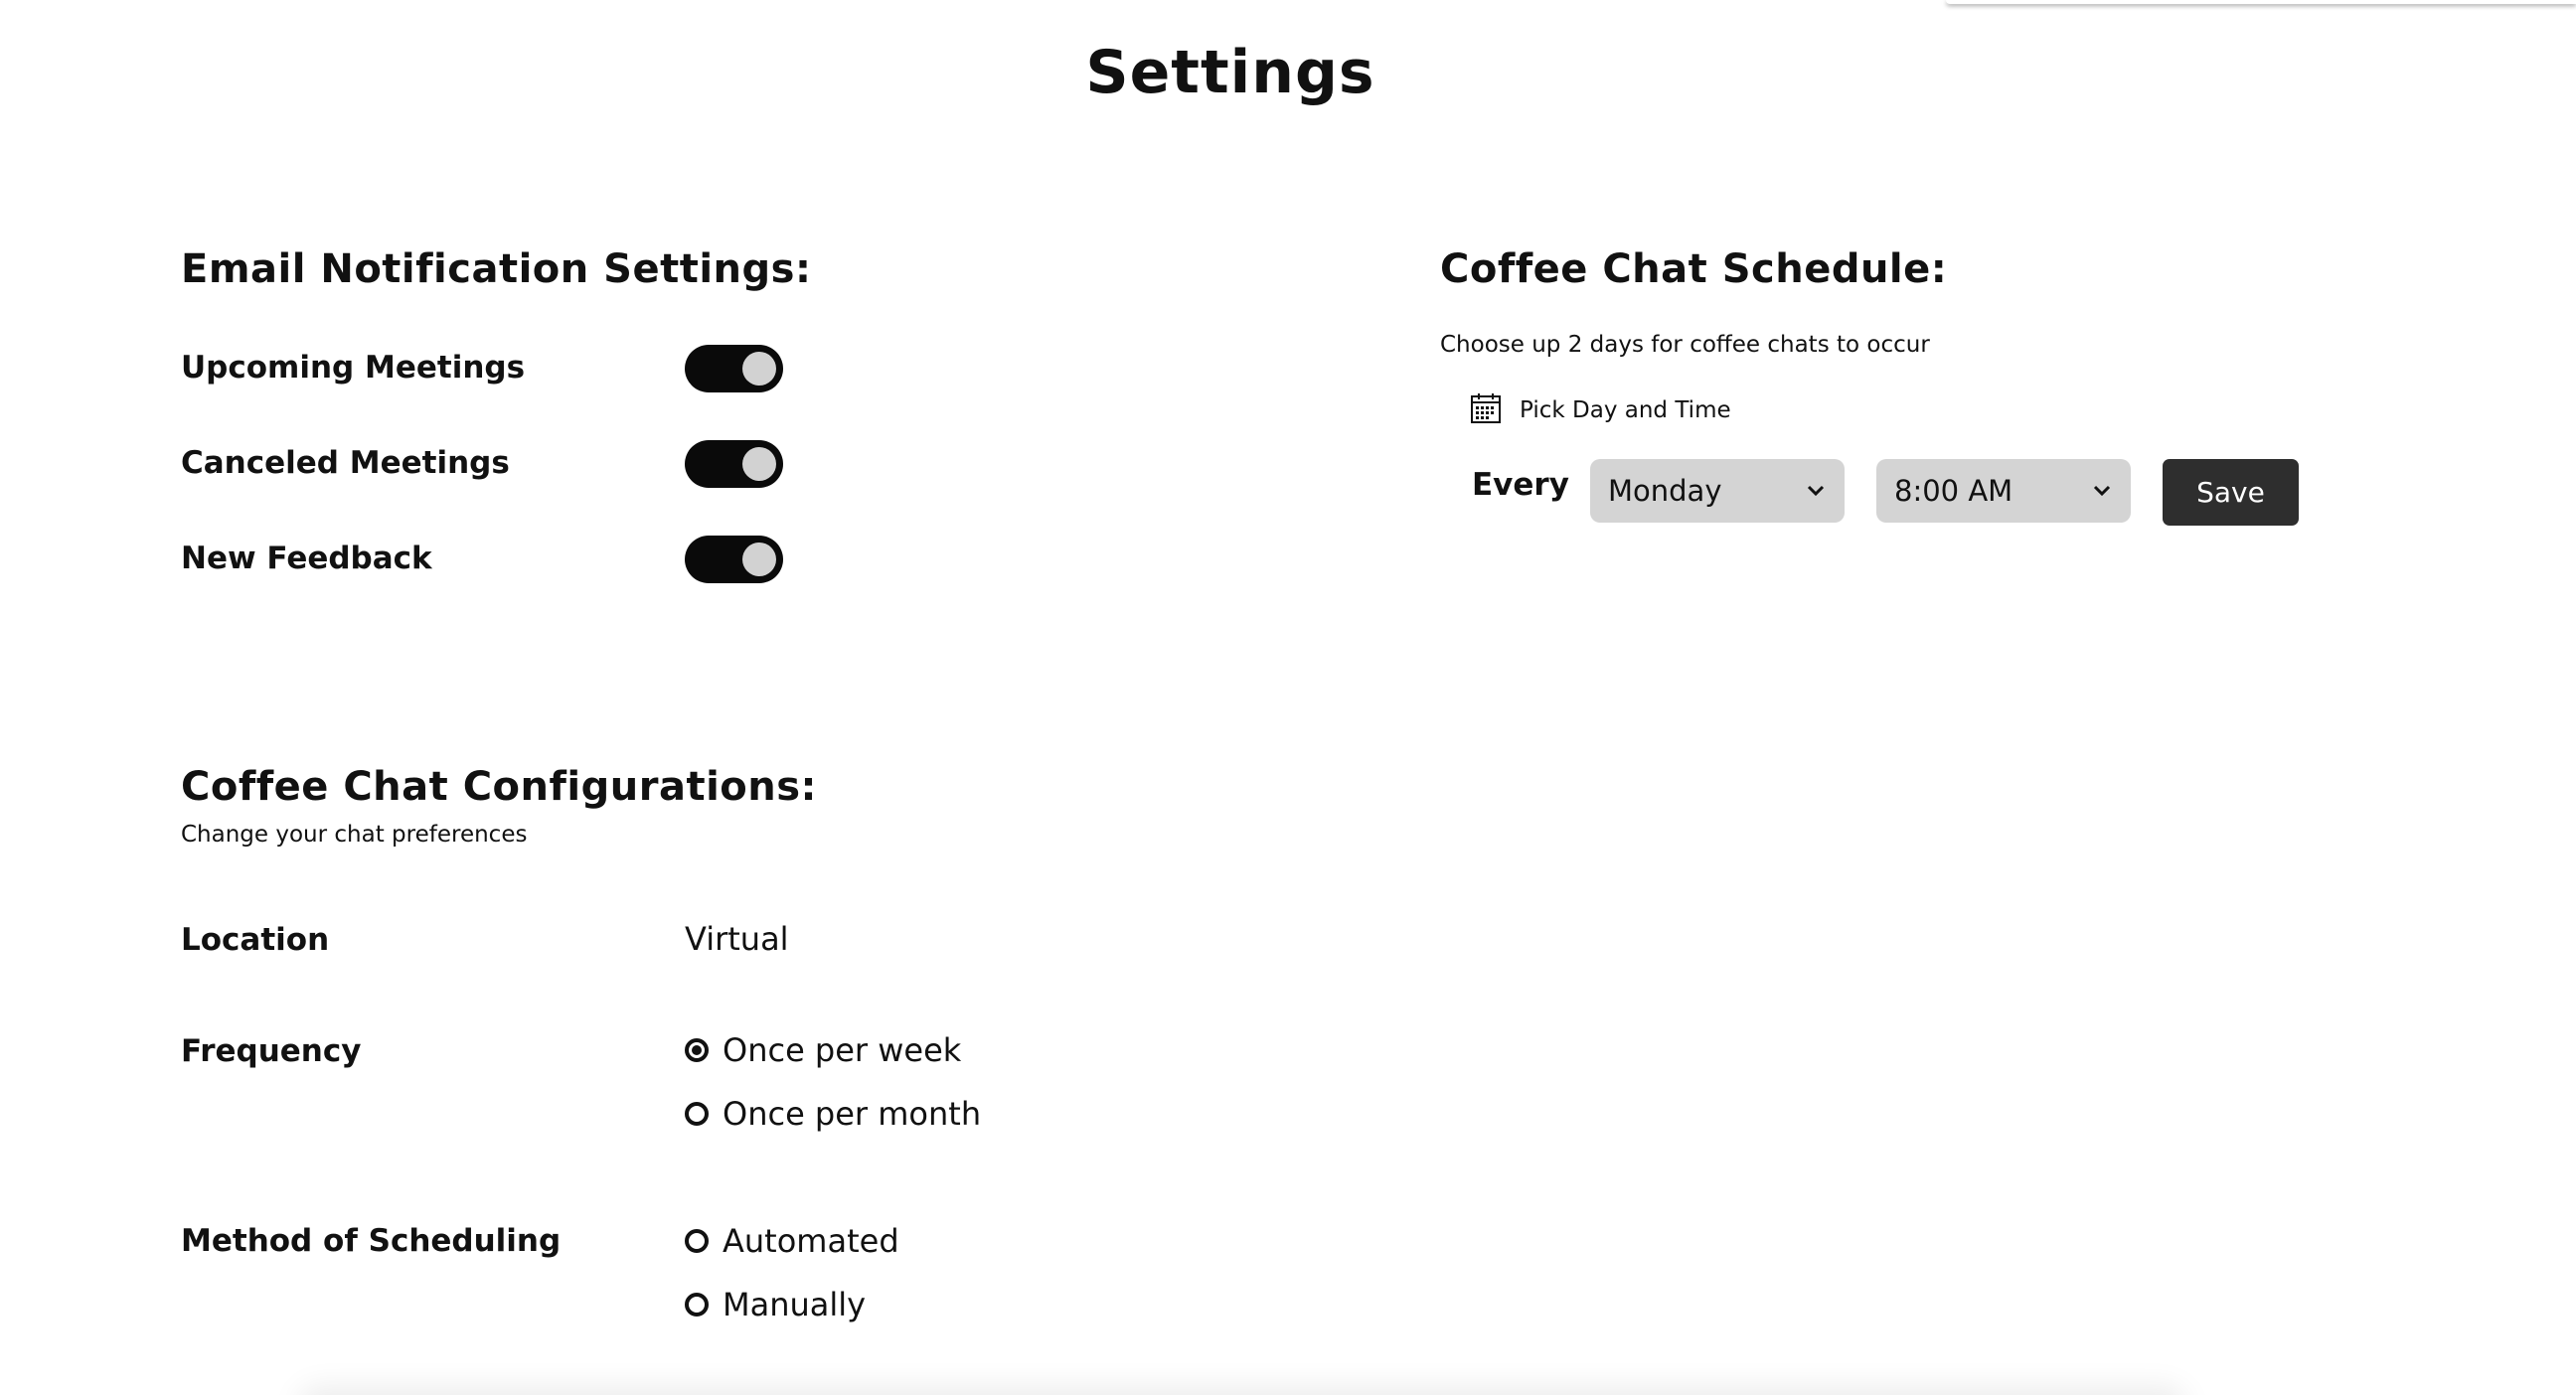 The height and width of the screenshot is (1395, 2576). I want to click on day-select-value: Monday, so click(1665, 491).